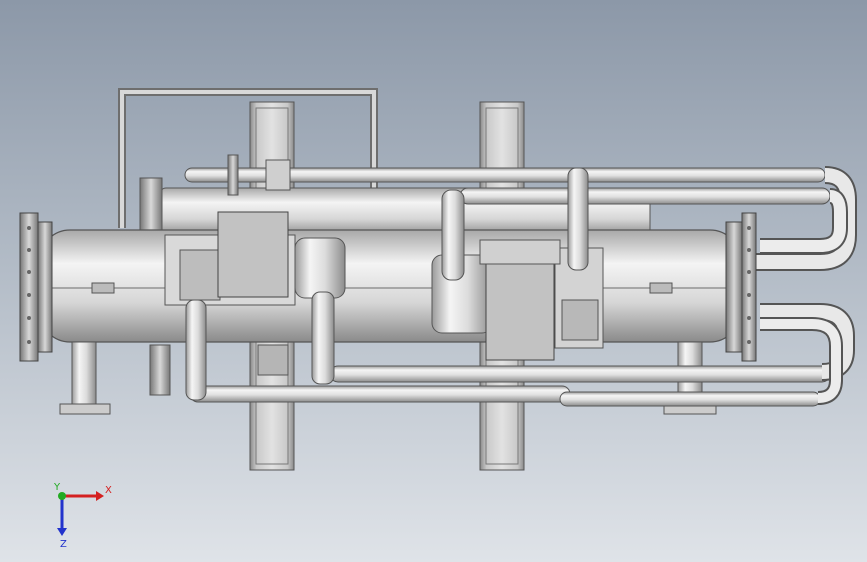  Describe the element at coordinates (85, 378) in the screenshot. I see `support-foot-left` at that location.